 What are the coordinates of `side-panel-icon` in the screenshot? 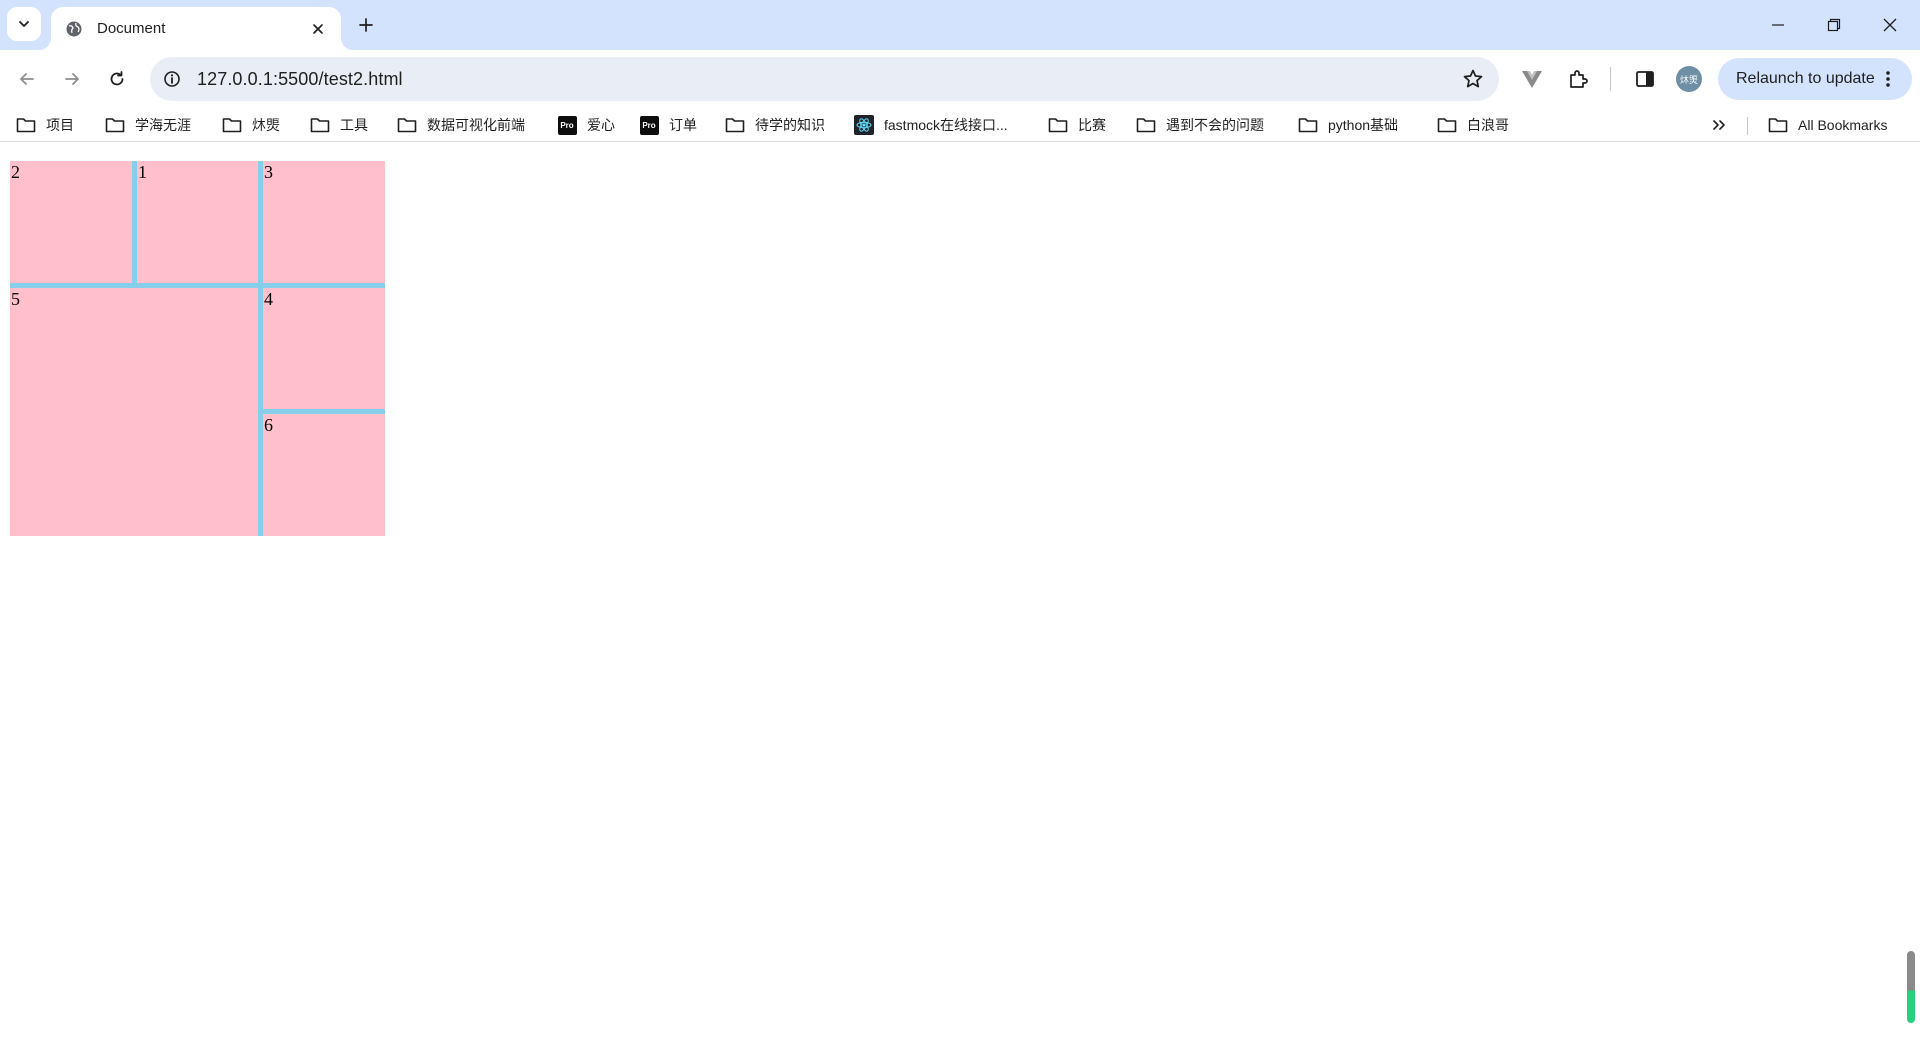 It's located at (1645, 79).